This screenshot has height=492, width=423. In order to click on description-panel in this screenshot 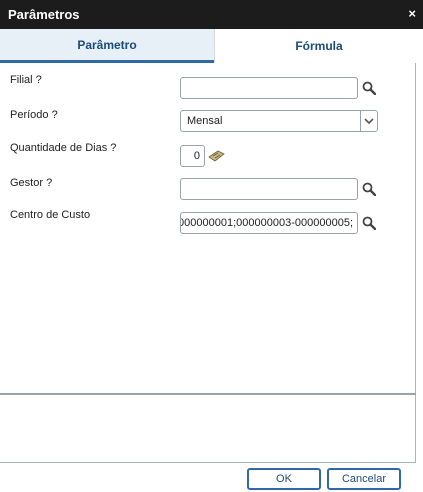, I will do `click(208, 429)`.